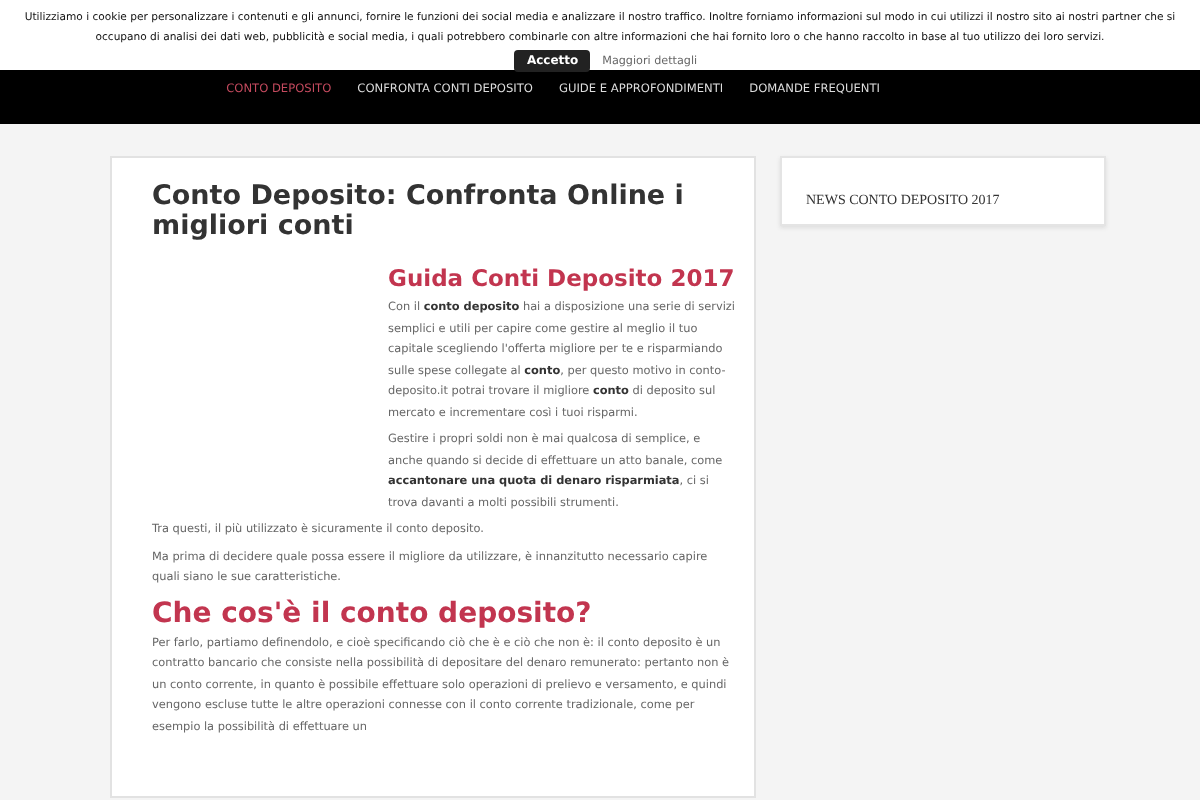  I want to click on article-title: Conto Deposito: Confronta Online i migliori conti, so click(419, 212).